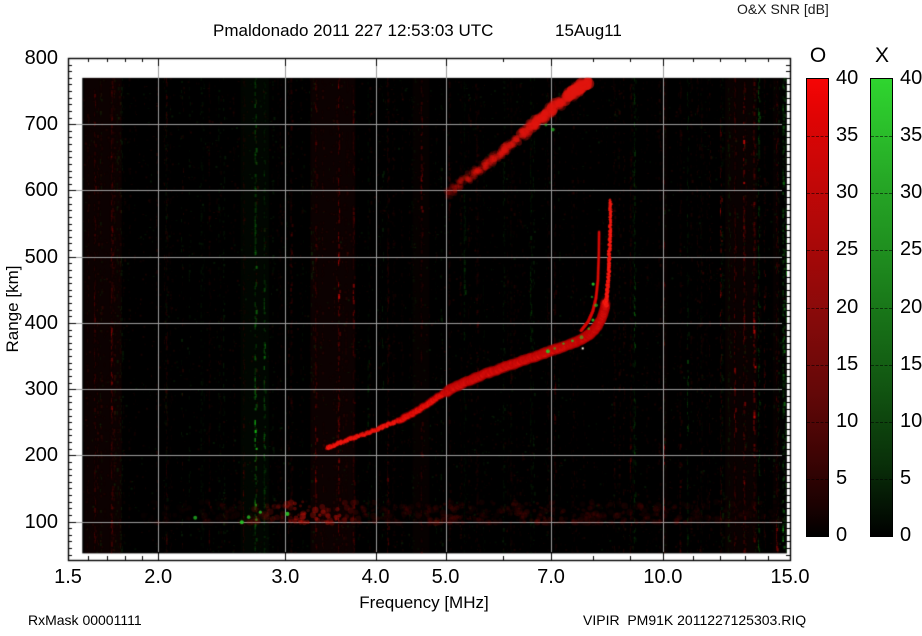  Describe the element at coordinates (663, 577) in the screenshot. I see `x-tick-label: 10.0` at that location.